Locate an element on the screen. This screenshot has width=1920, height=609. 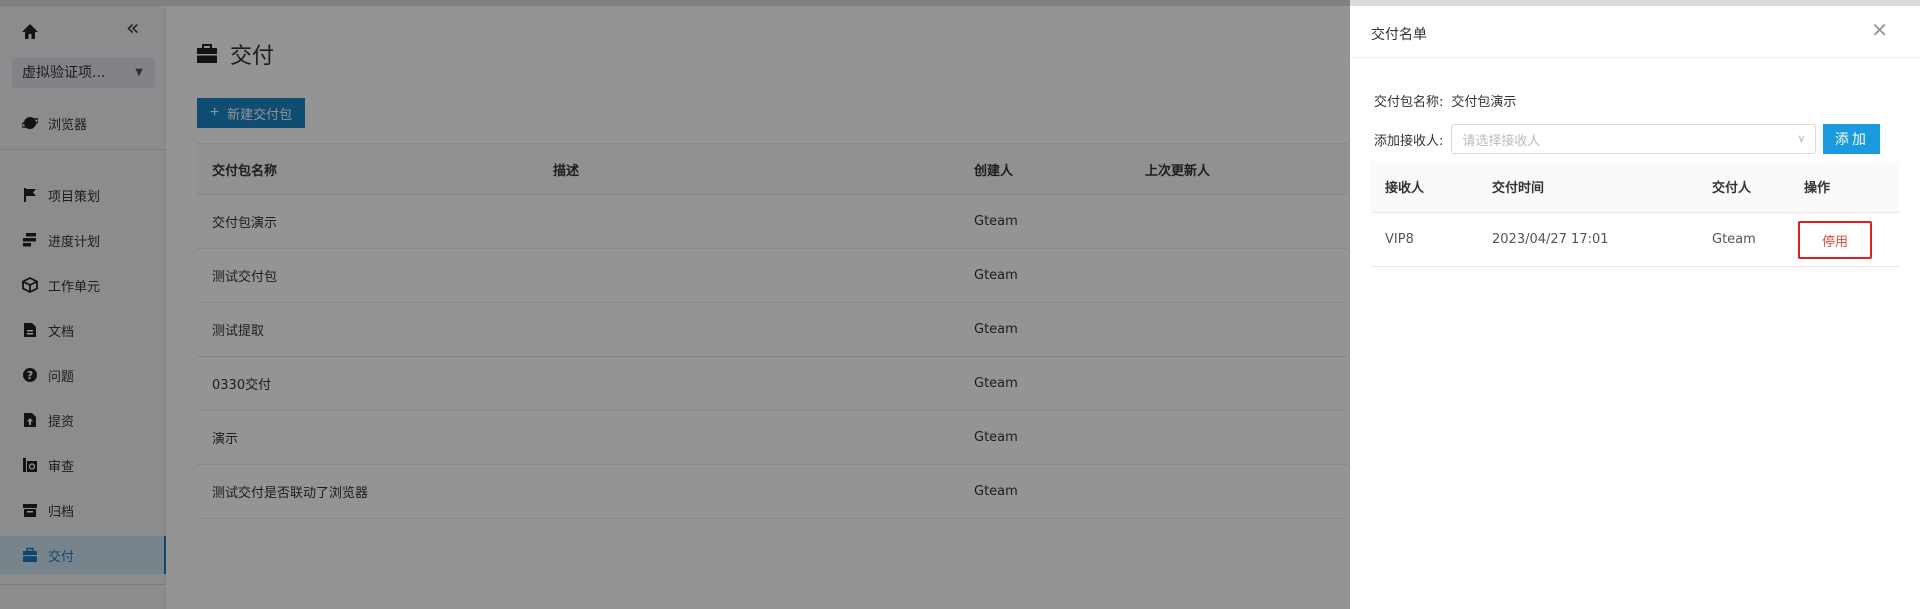
column-header: 交付人 is located at coordinates (1732, 188).